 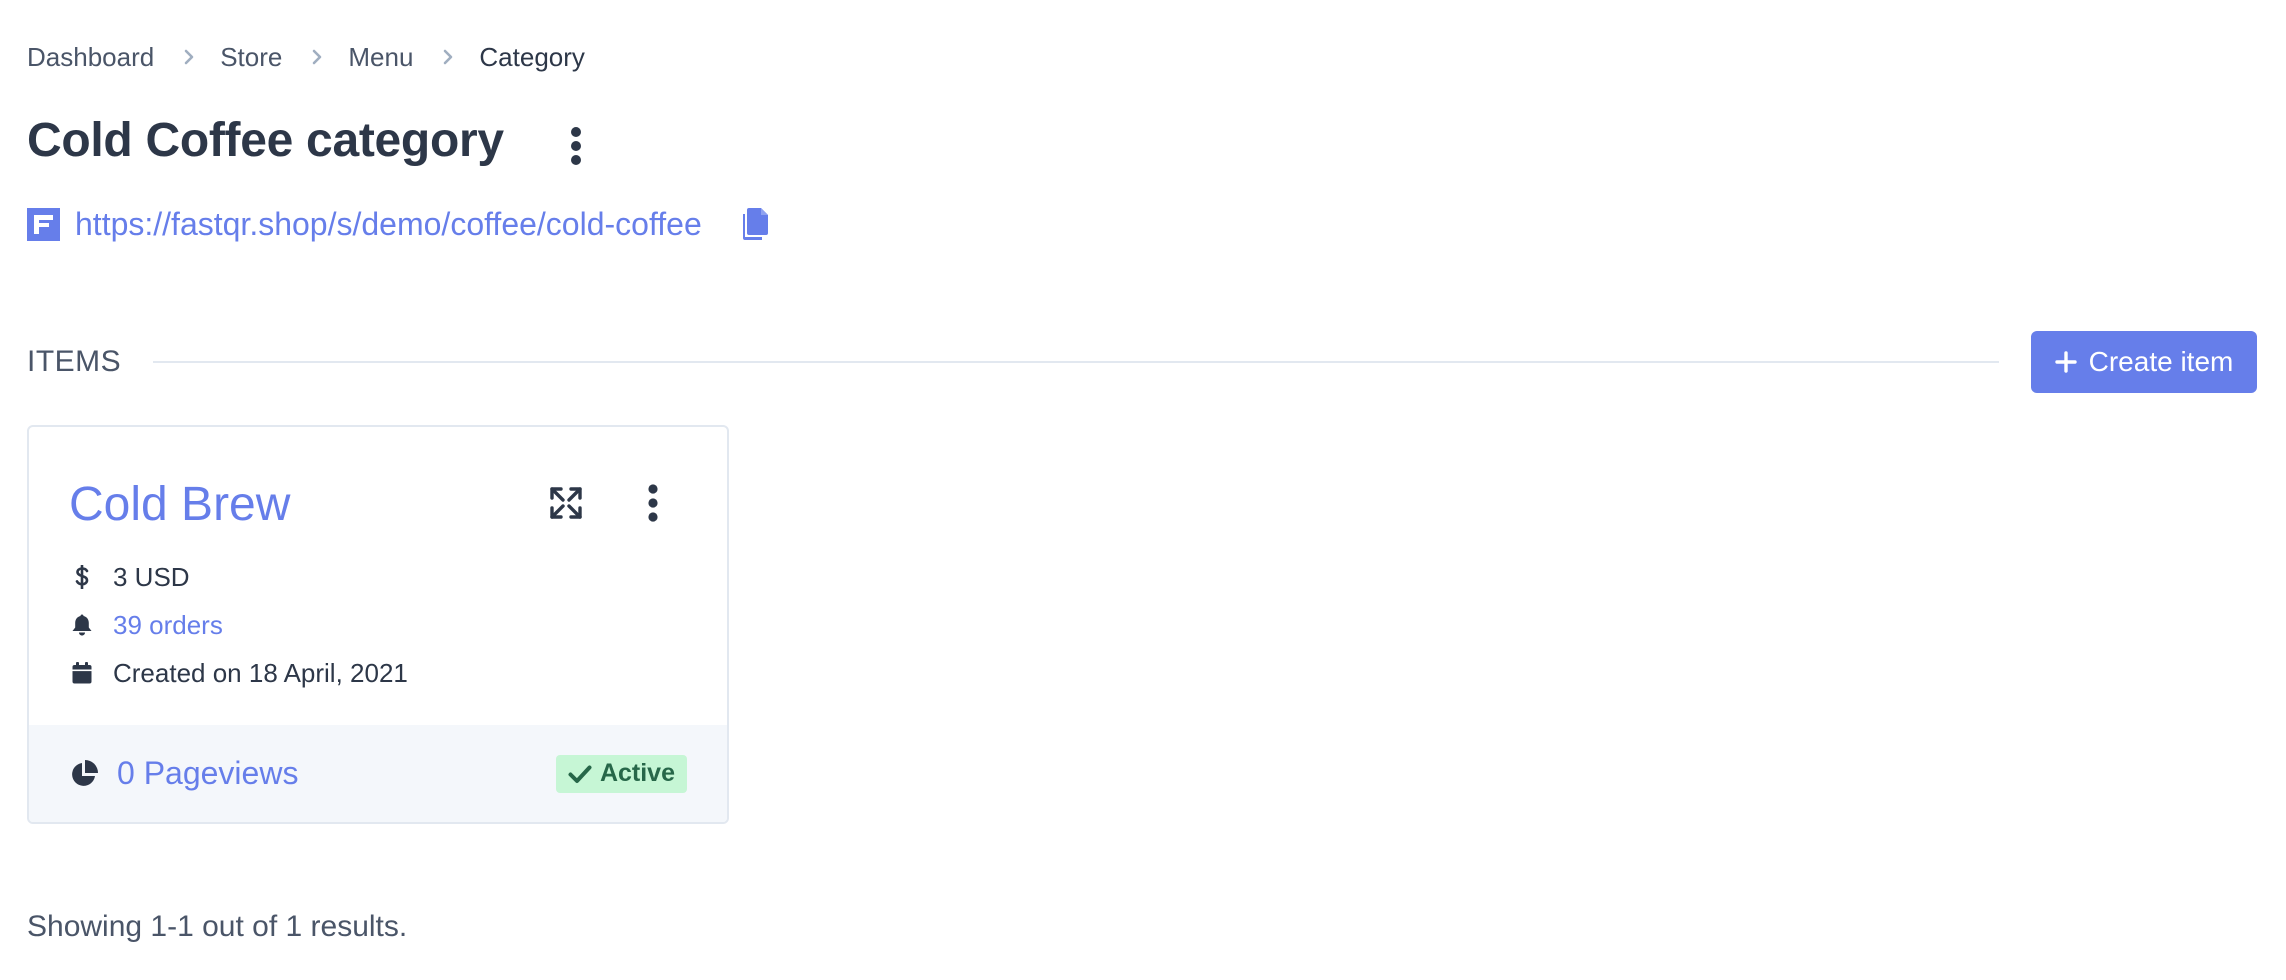 What do you see at coordinates (251, 57) in the screenshot?
I see `breadcrumb-store: Store` at bounding box center [251, 57].